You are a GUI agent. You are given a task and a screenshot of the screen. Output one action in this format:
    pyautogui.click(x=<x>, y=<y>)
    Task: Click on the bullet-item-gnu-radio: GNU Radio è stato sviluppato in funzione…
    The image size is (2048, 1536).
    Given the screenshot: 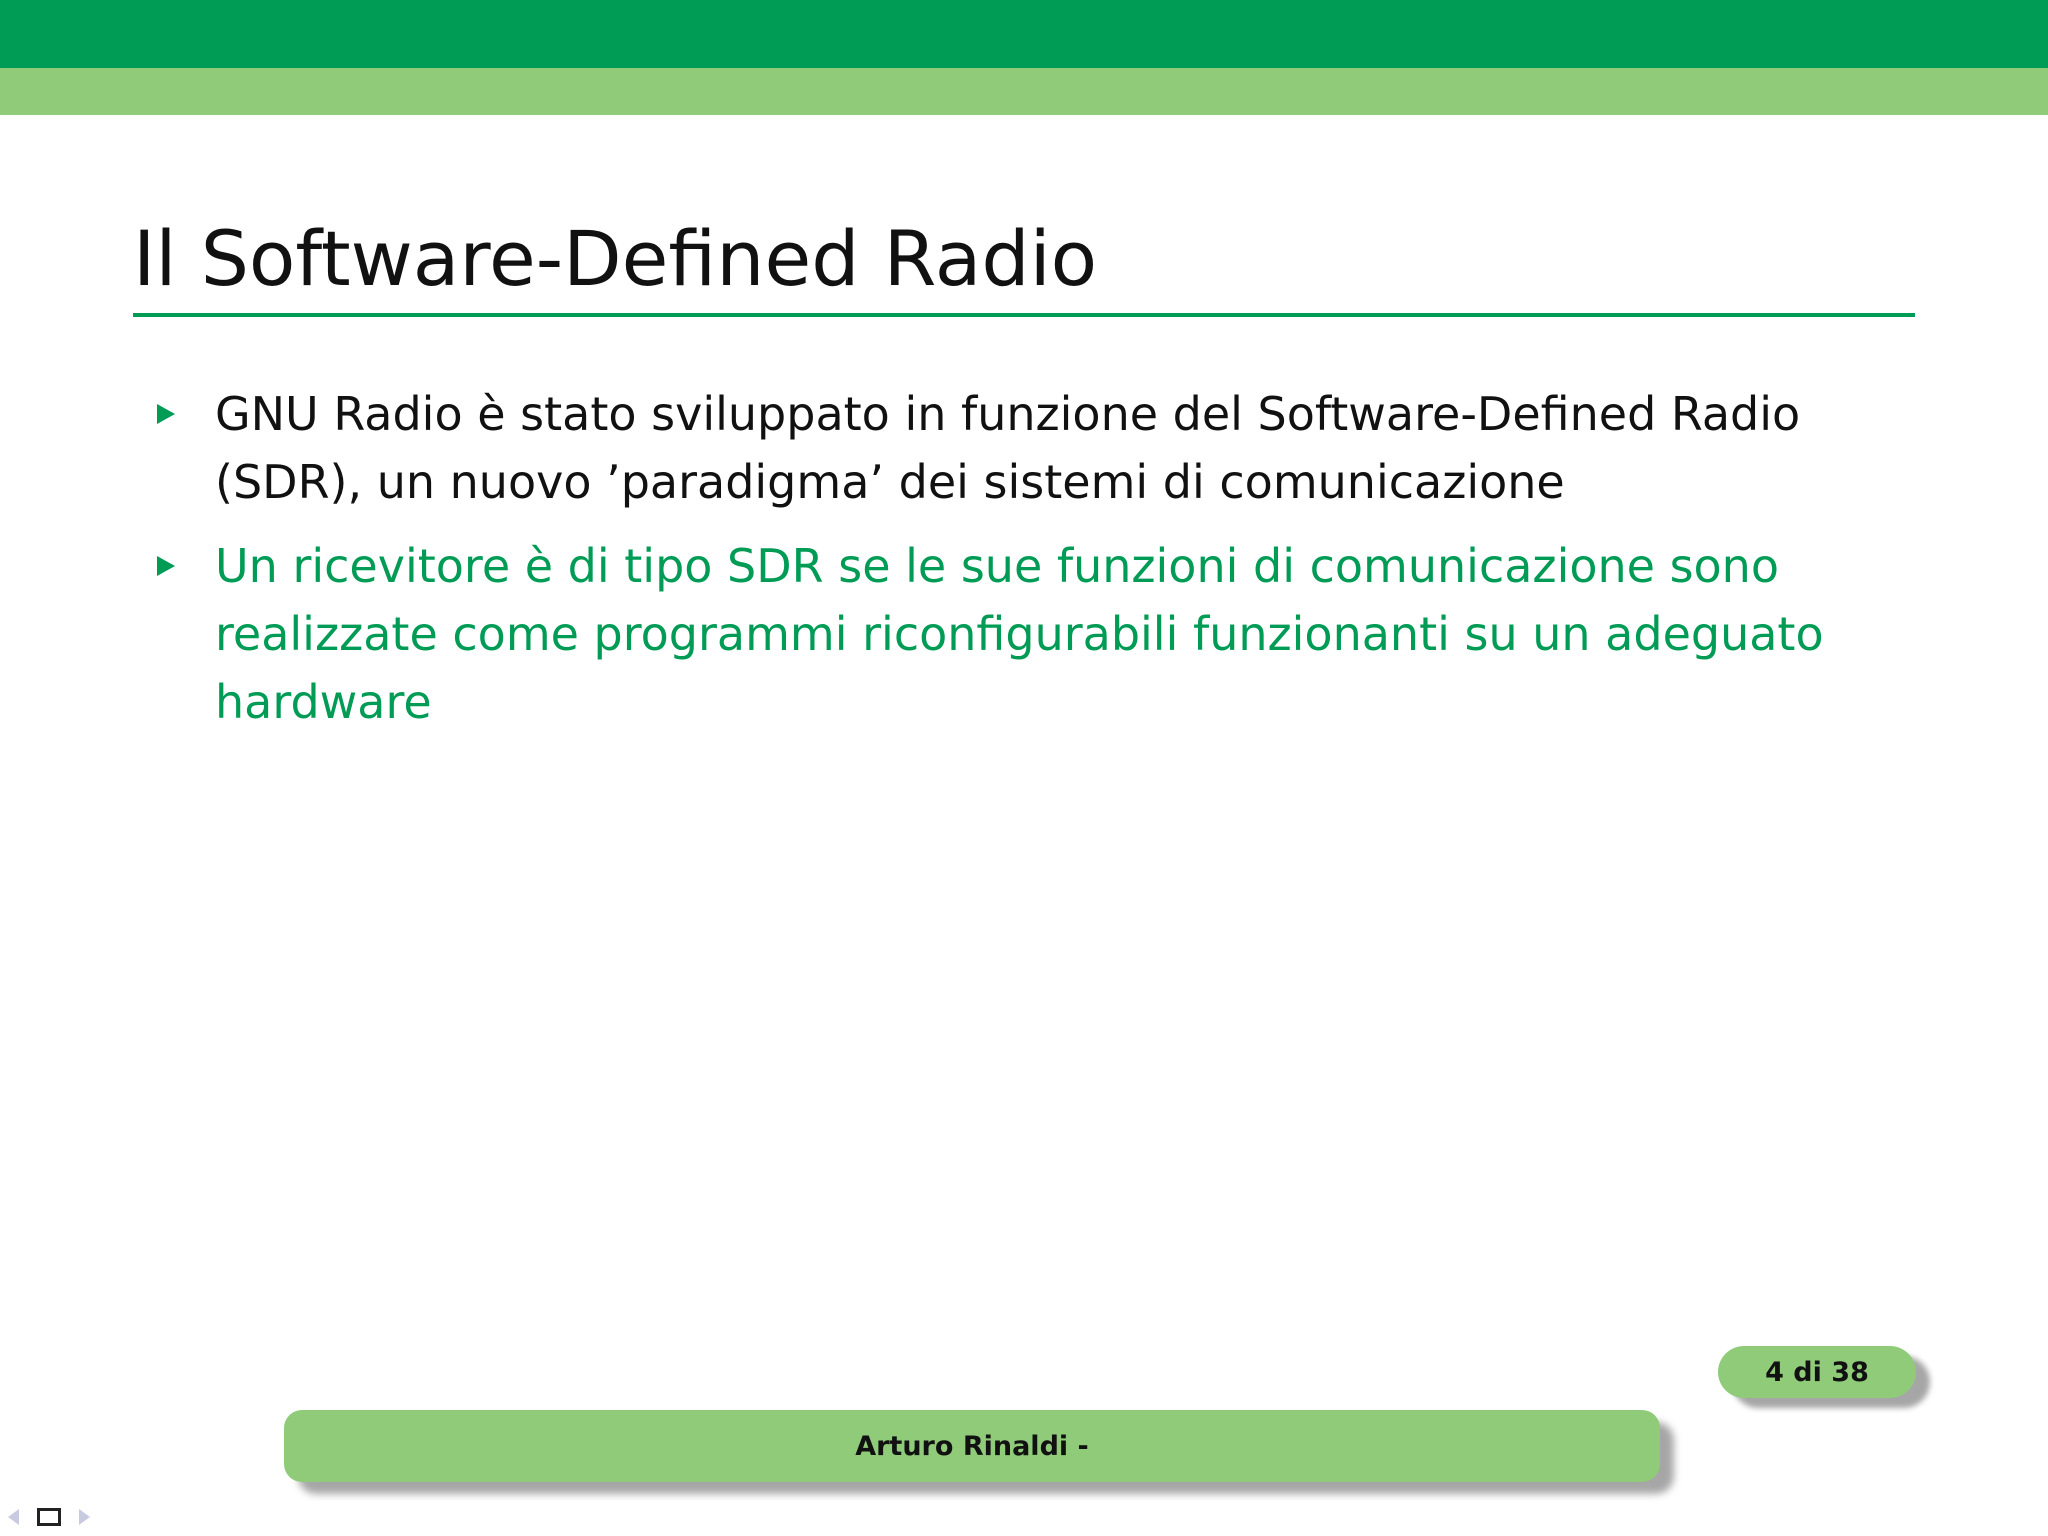 What is the action you would take?
    pyautogui.click(x=1015, y=448)
    